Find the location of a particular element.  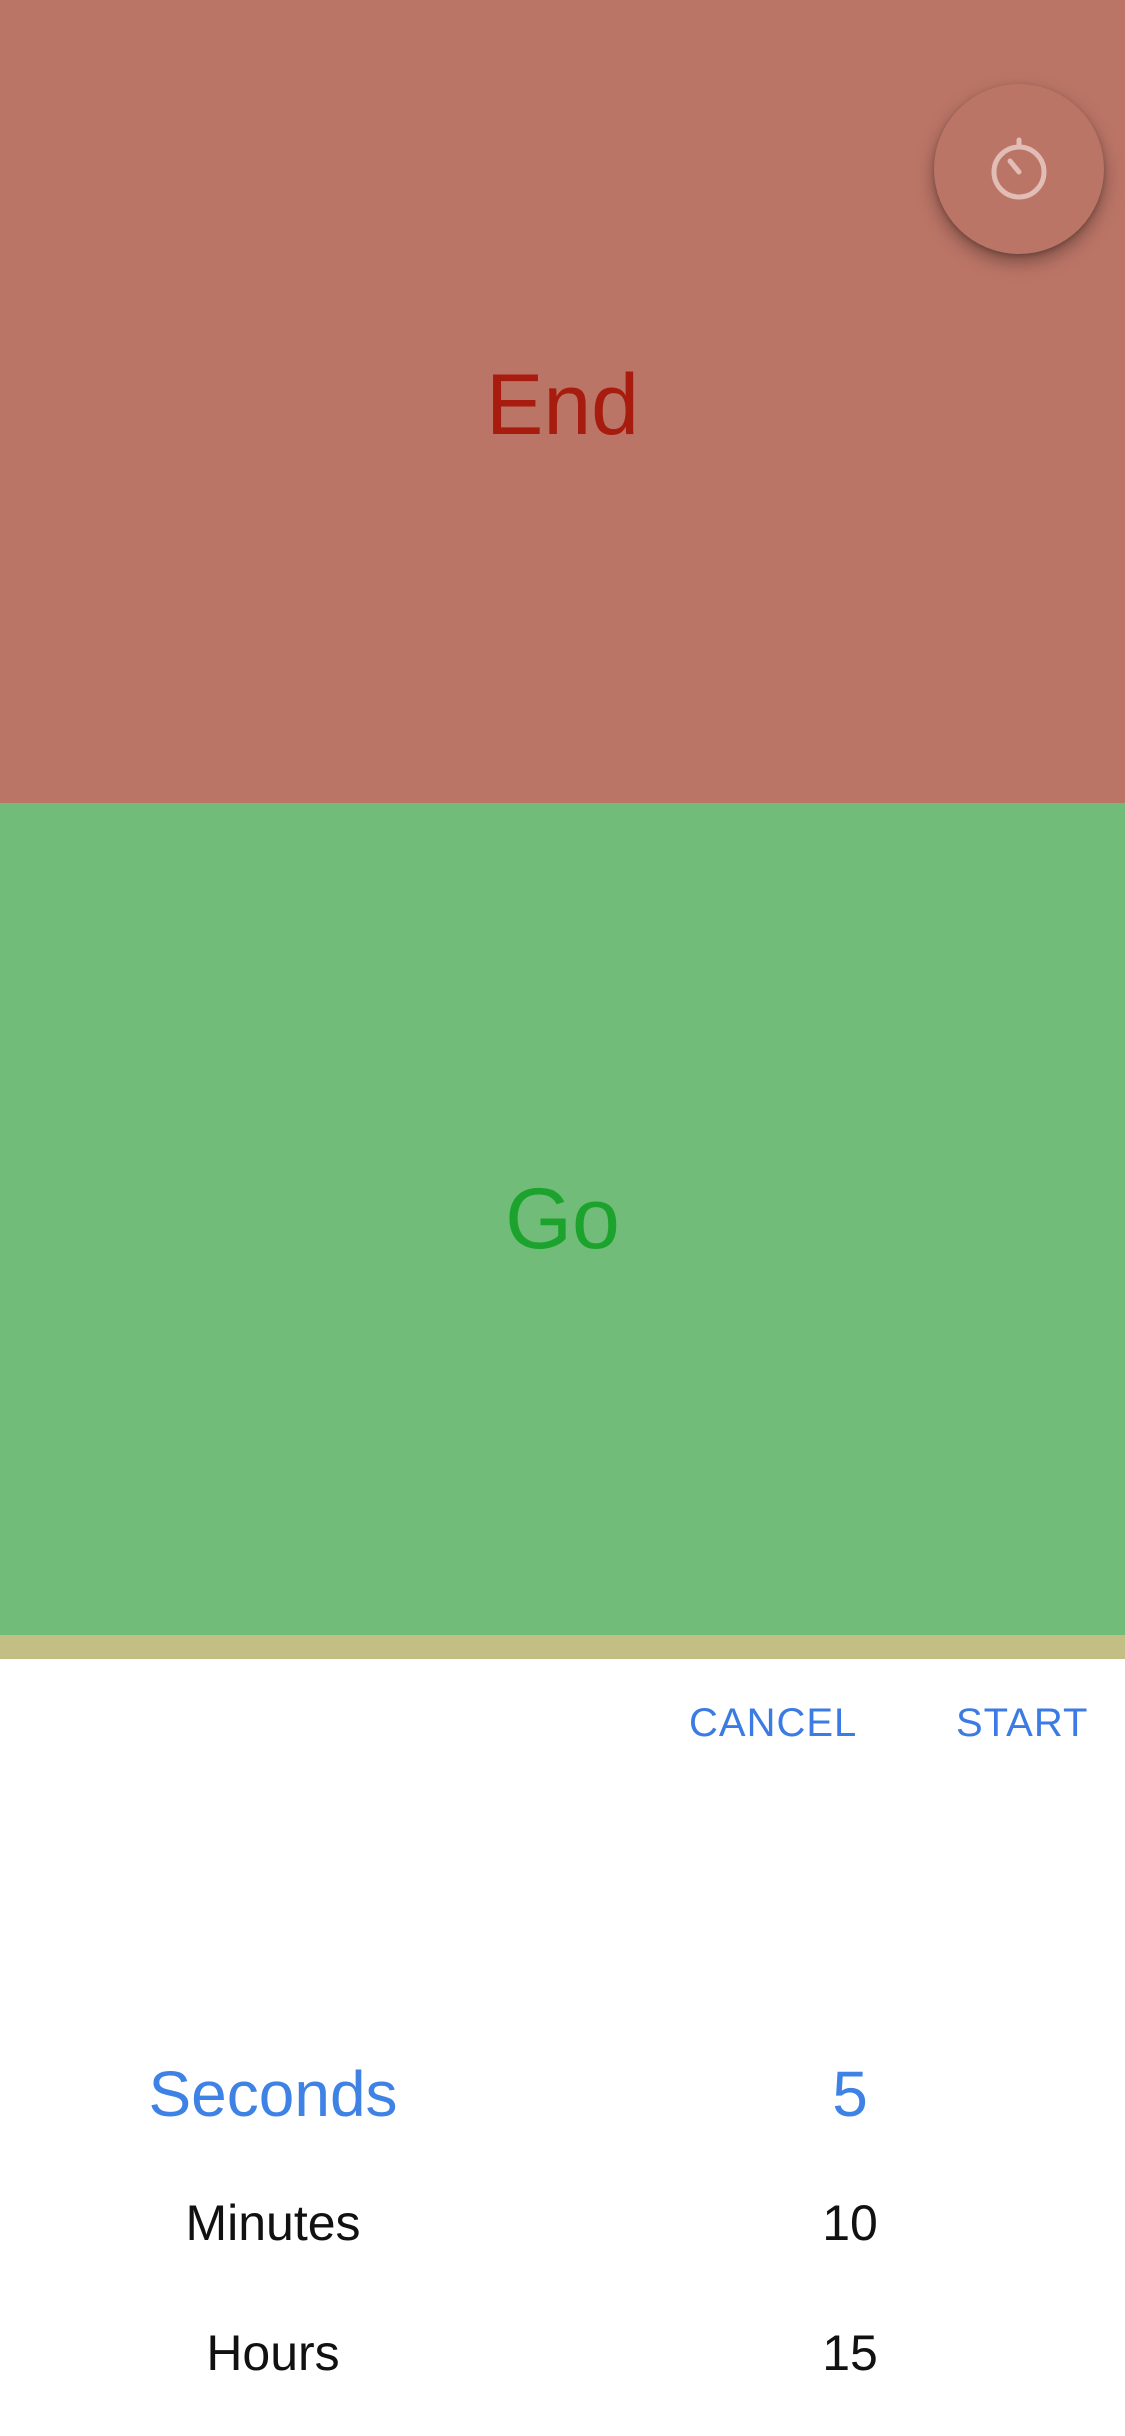

picker-value-10: 10 is located at coordinates (850, 2223).